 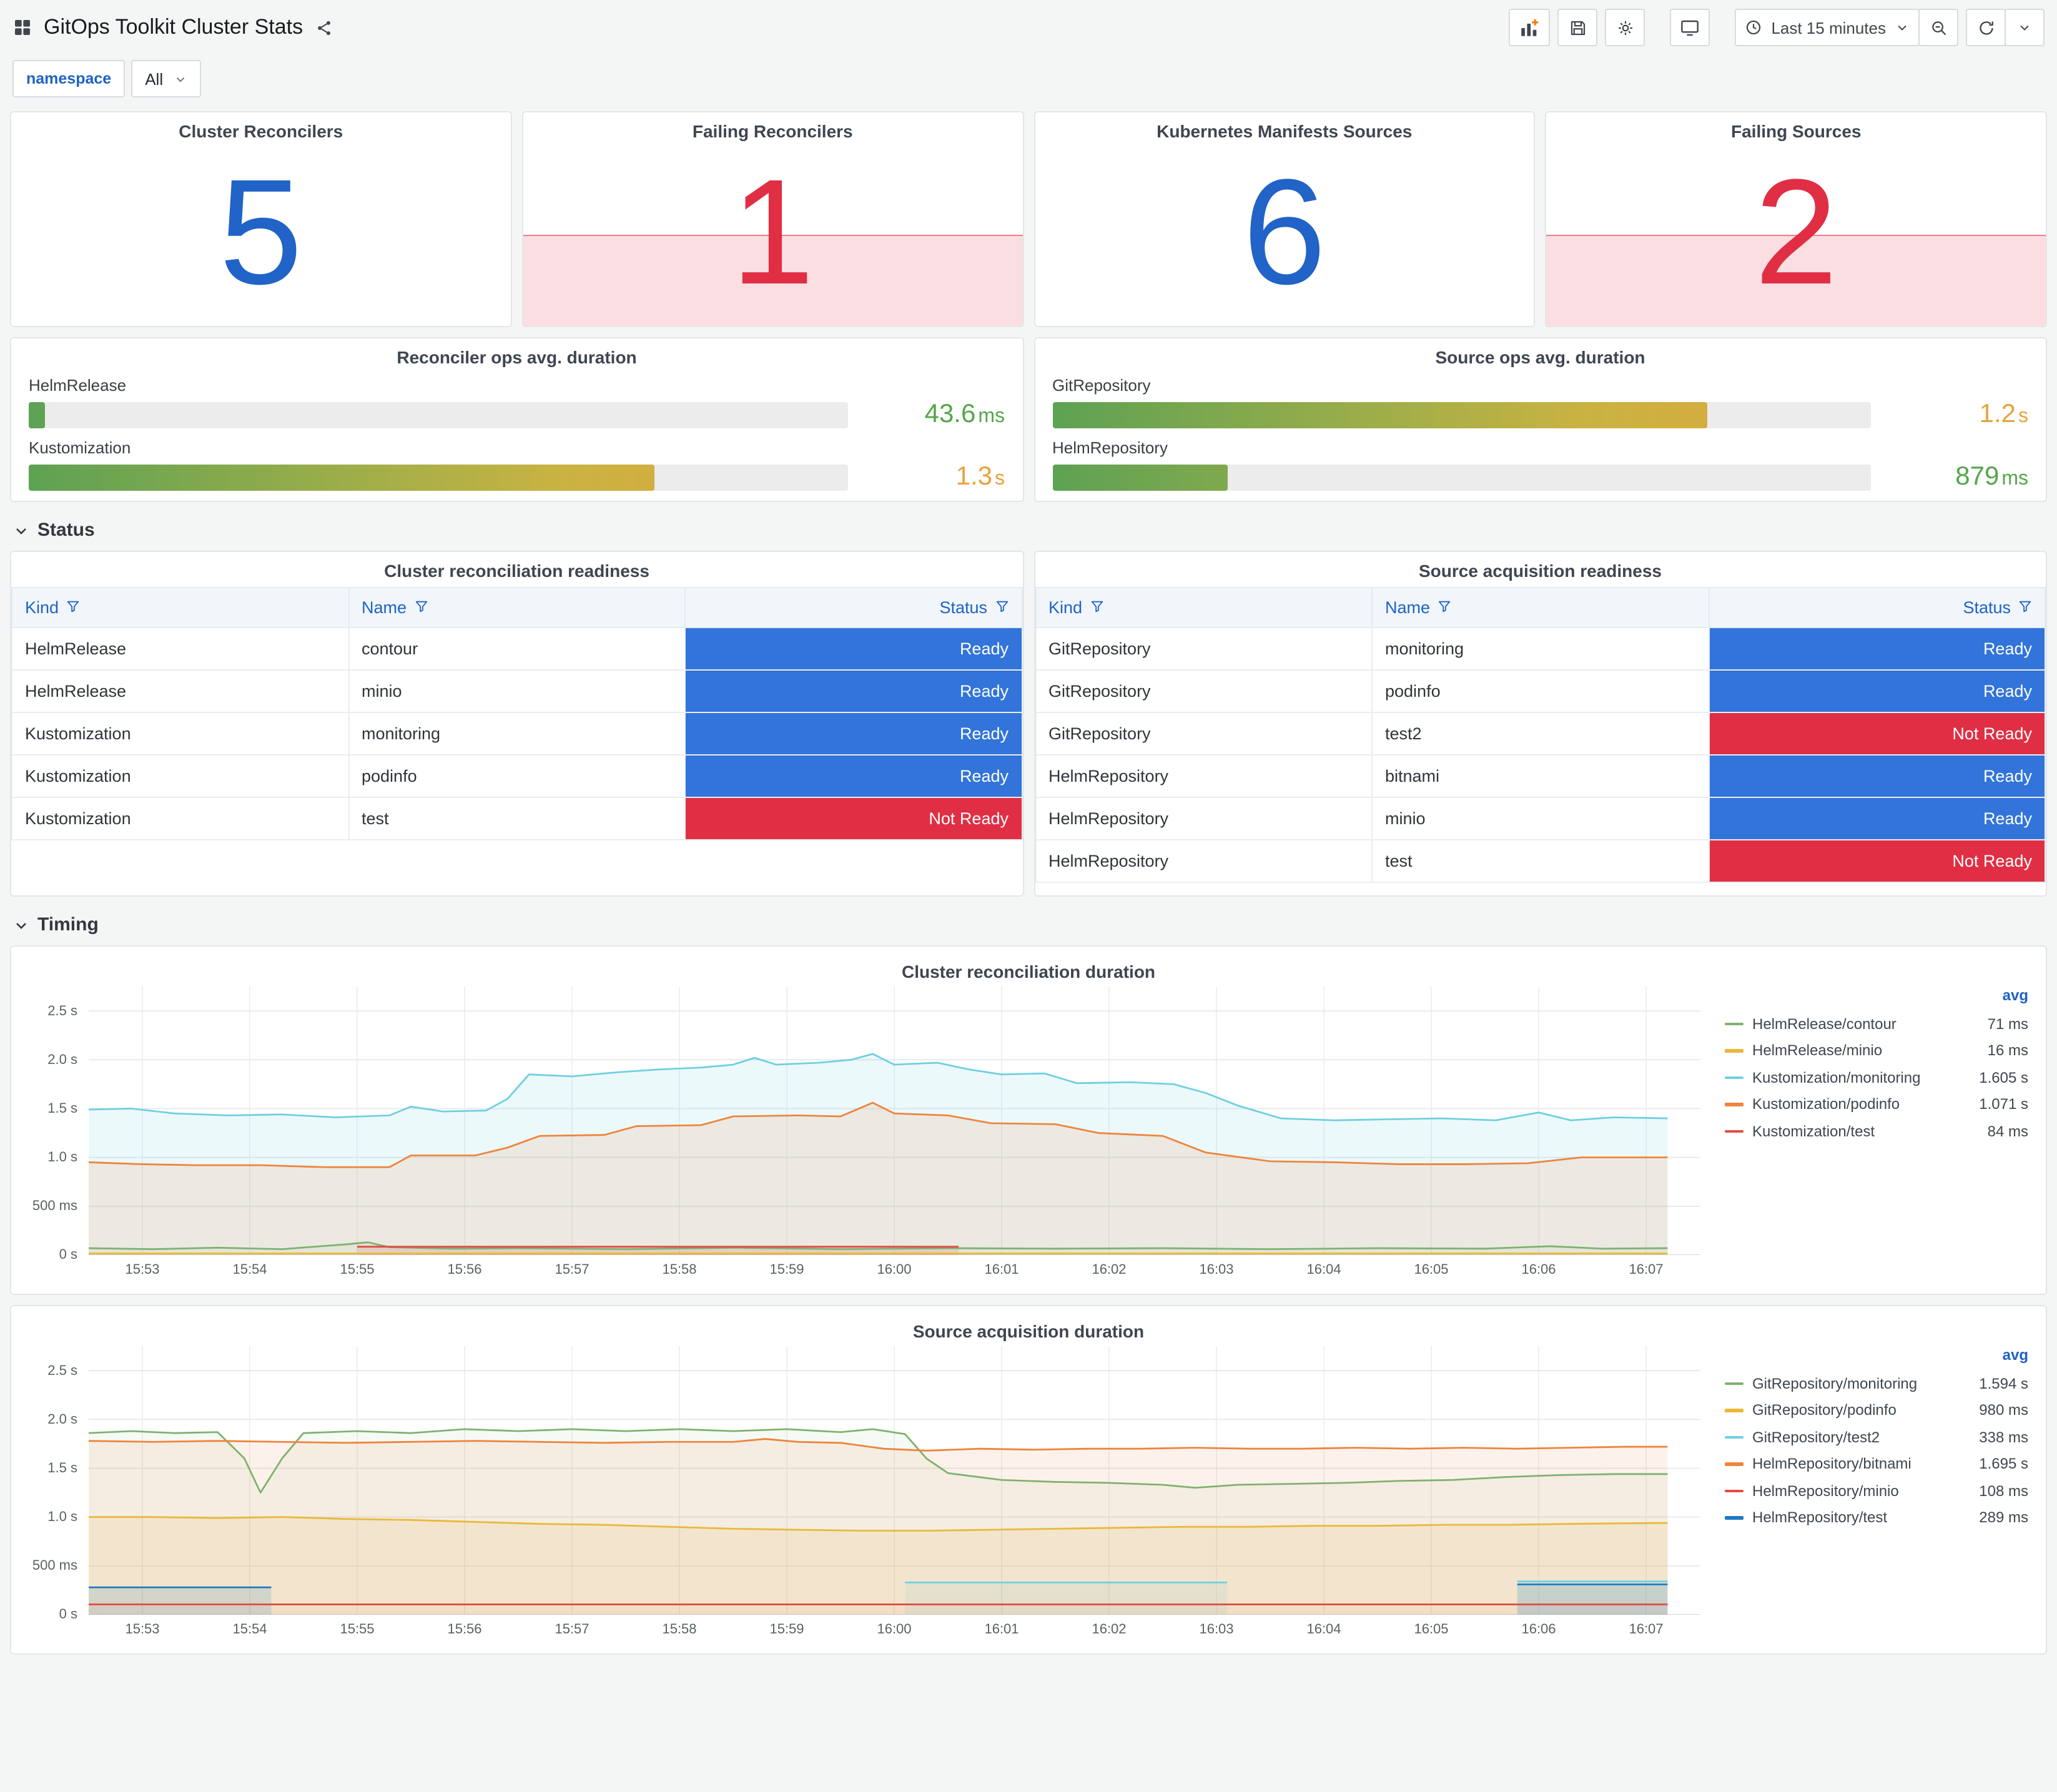 What do you see at coordinates (1028, 530) in the screenshot?
I see `section-header-status: Status` at bounding box center [1028, 530].